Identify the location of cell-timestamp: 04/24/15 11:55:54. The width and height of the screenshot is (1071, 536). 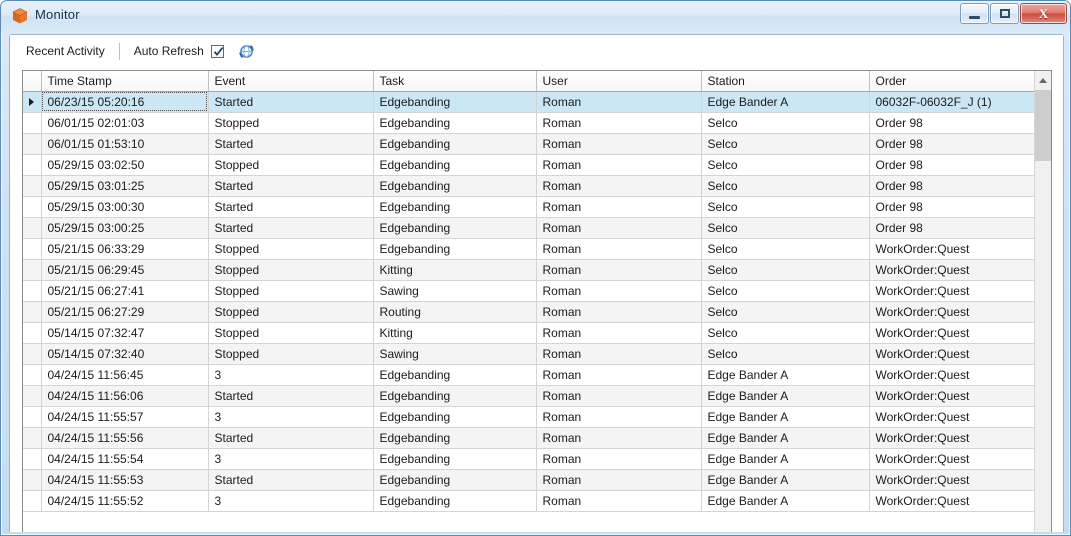
(125, 459).